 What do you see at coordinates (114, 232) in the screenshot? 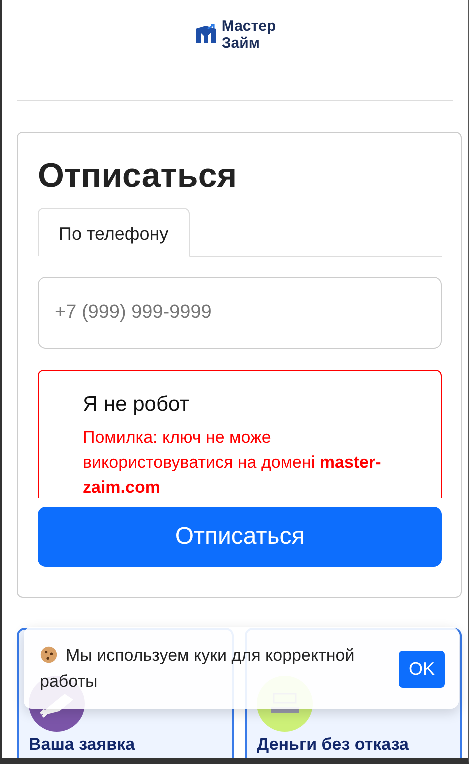
I see `tab: По телефону` at bounding box center [114, 232].